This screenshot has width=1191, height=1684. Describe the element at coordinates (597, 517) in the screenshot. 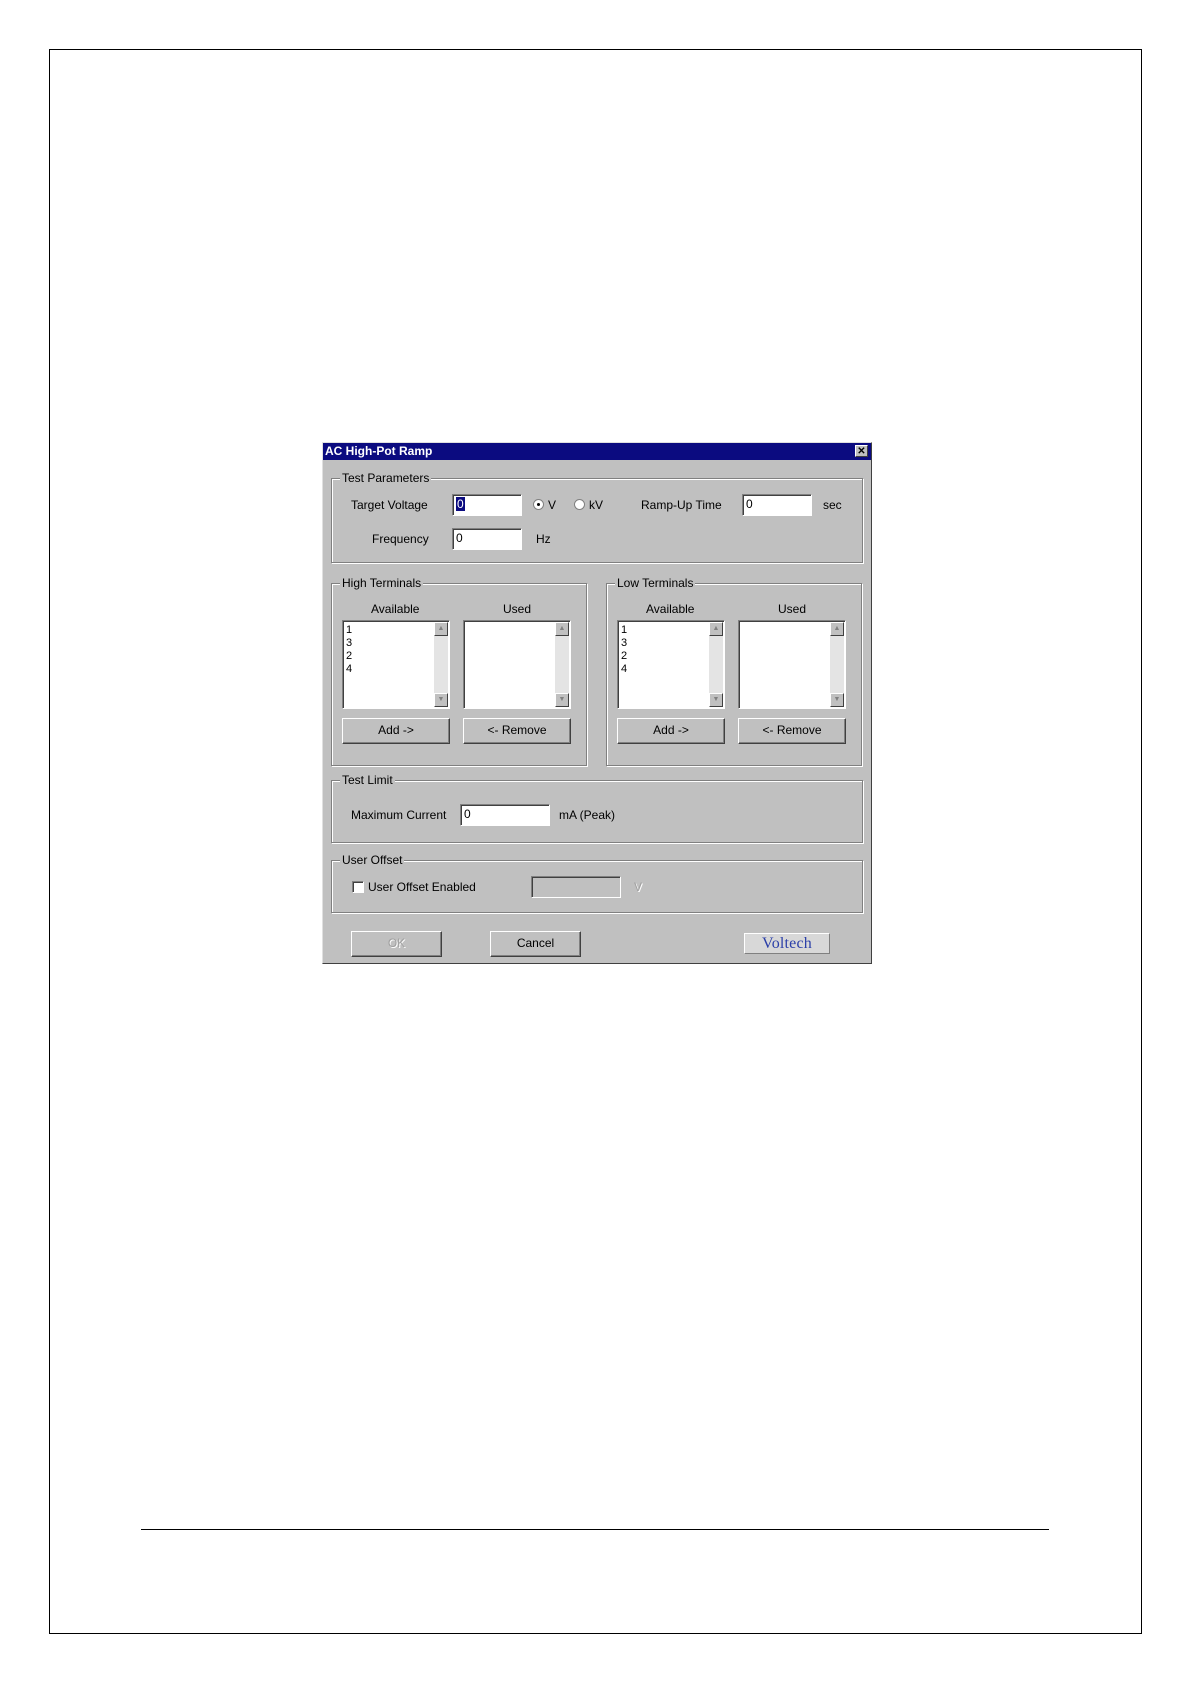

I see `test-parameters-group: Test Parameters` at that location.